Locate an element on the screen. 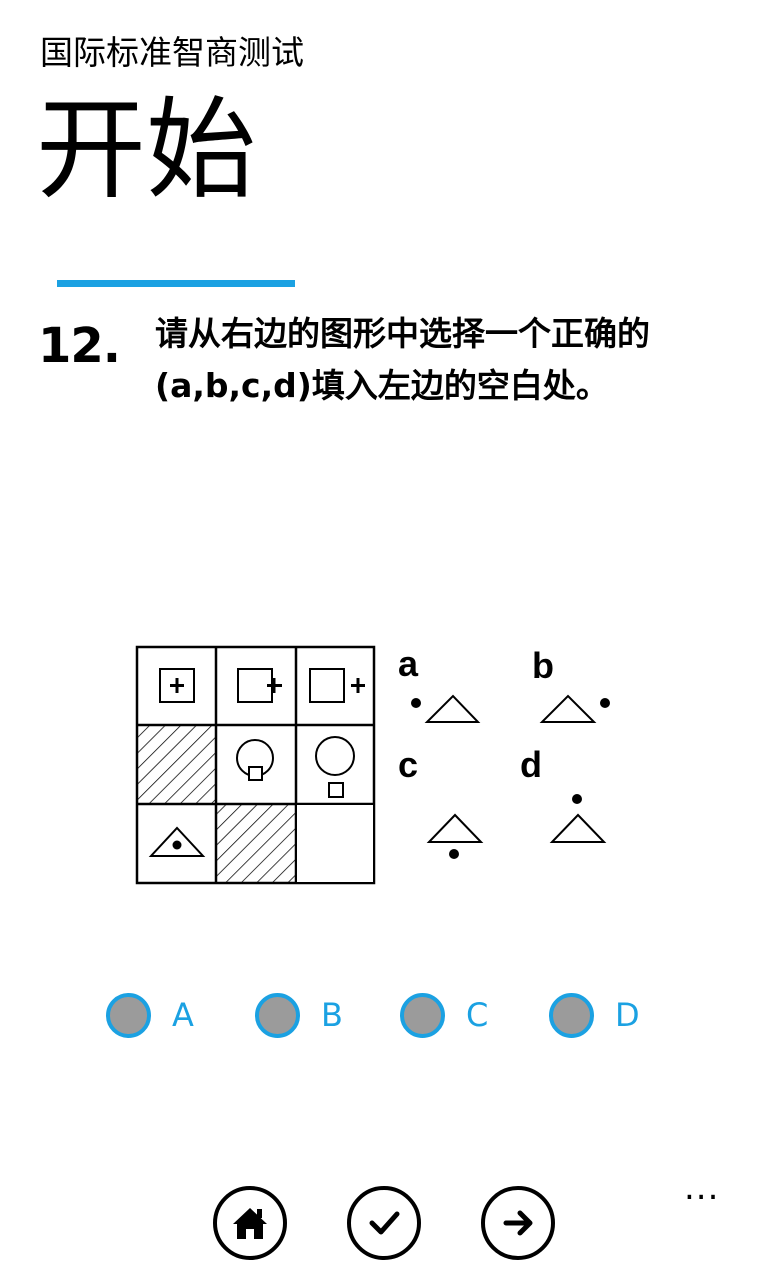 Image resolution: width=768 pixels, height=1280 pixels. answer-label-b: B is located at coordinates (332, 1015).